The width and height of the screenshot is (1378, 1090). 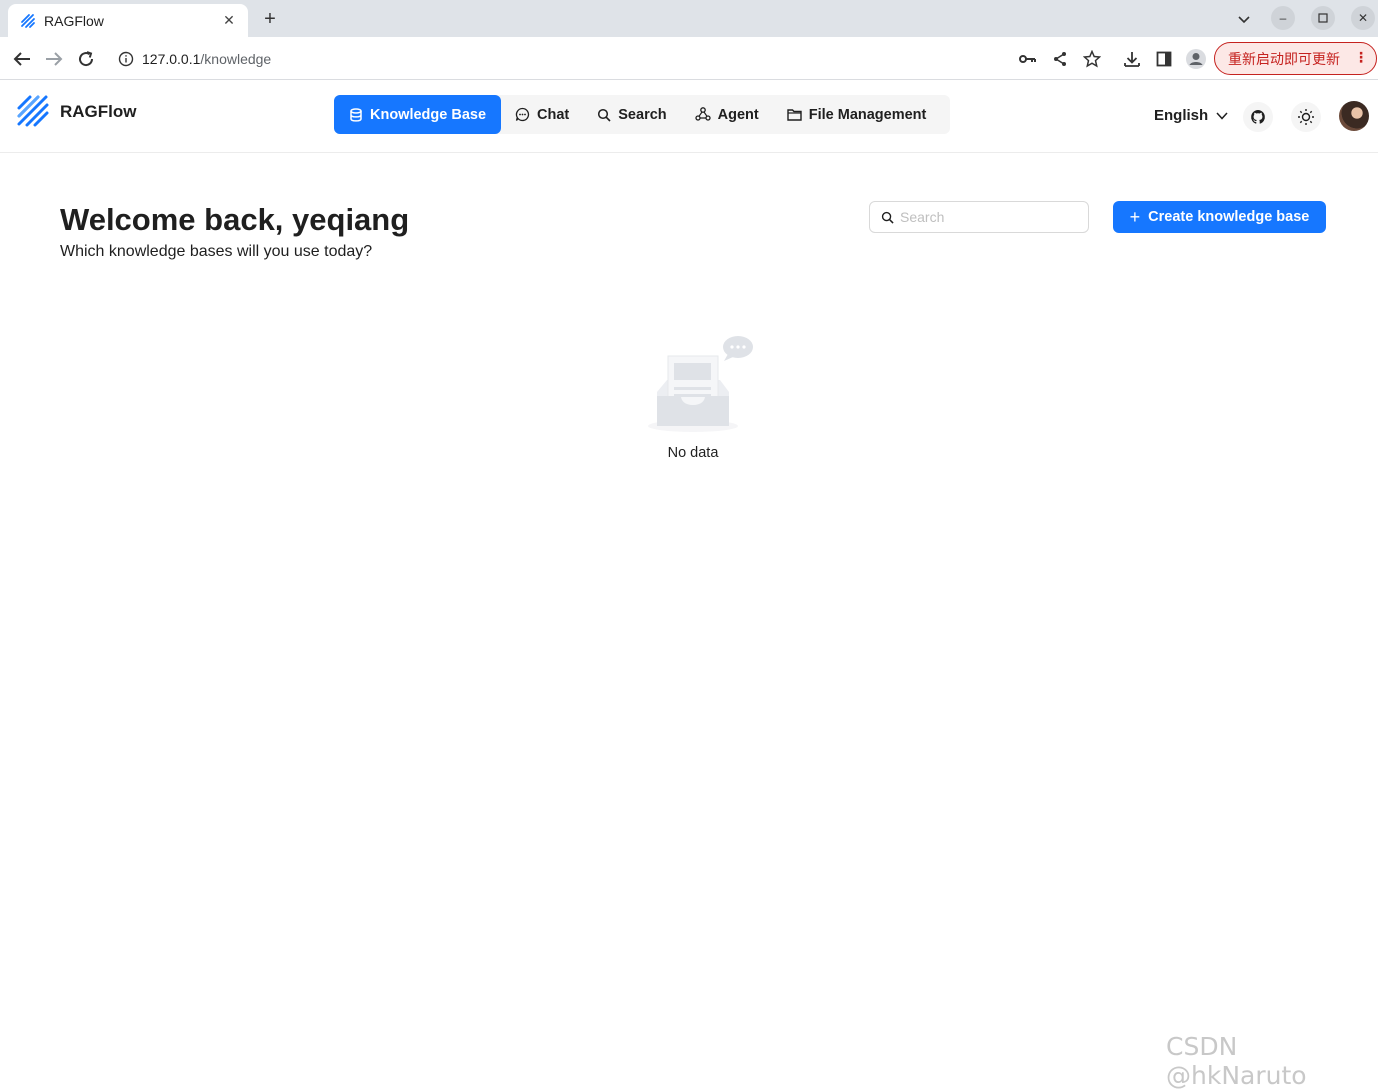 I want to click on github-icon, so click(x=1258, y=117).